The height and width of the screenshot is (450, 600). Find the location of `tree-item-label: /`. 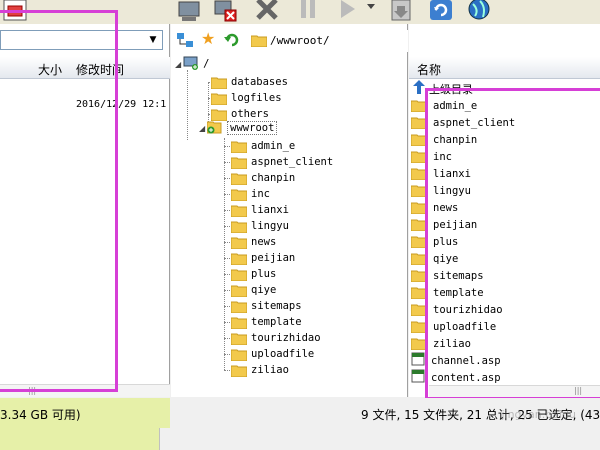

tree-item-label: / is located at coordinates (206, 64).